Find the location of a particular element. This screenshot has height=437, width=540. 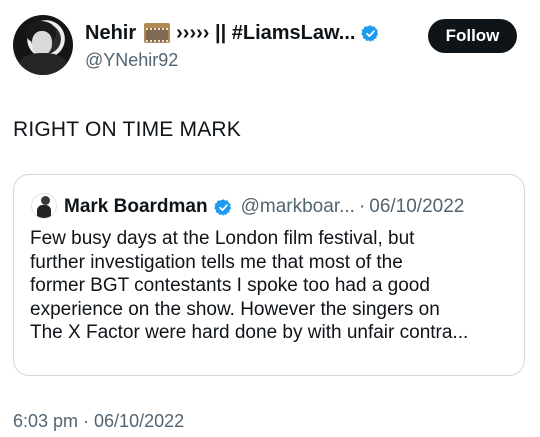

quoted-author-avatar is located at coordinates (44, 206).